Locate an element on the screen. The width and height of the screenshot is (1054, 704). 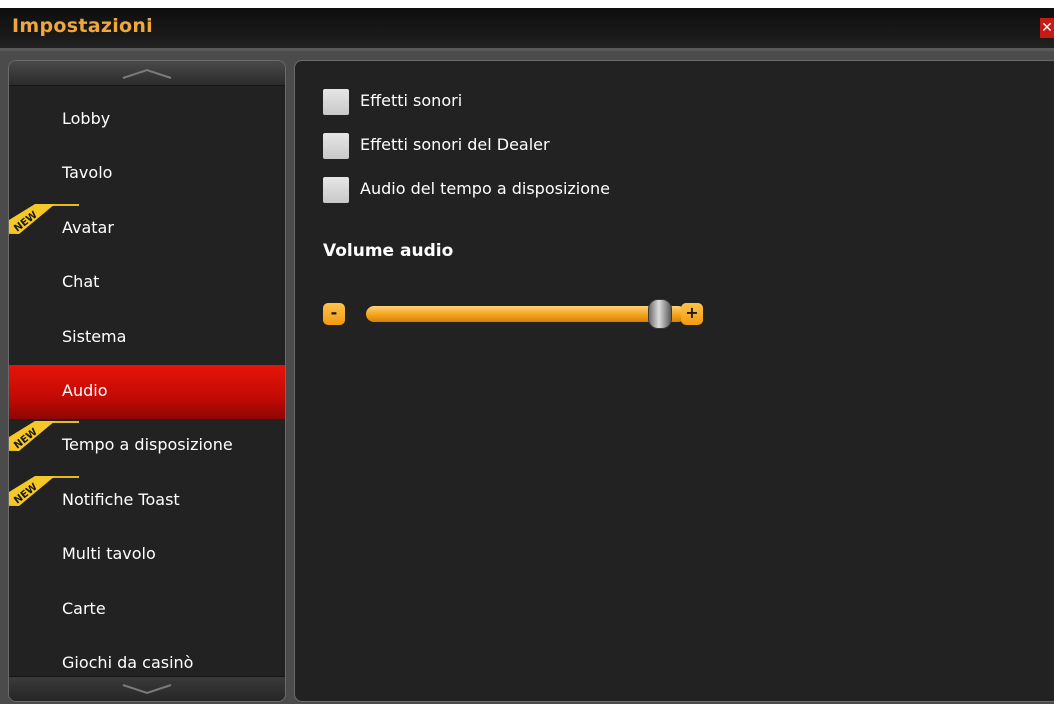
sidebar-item-label: Avatar is located at coordinates (88, 227).